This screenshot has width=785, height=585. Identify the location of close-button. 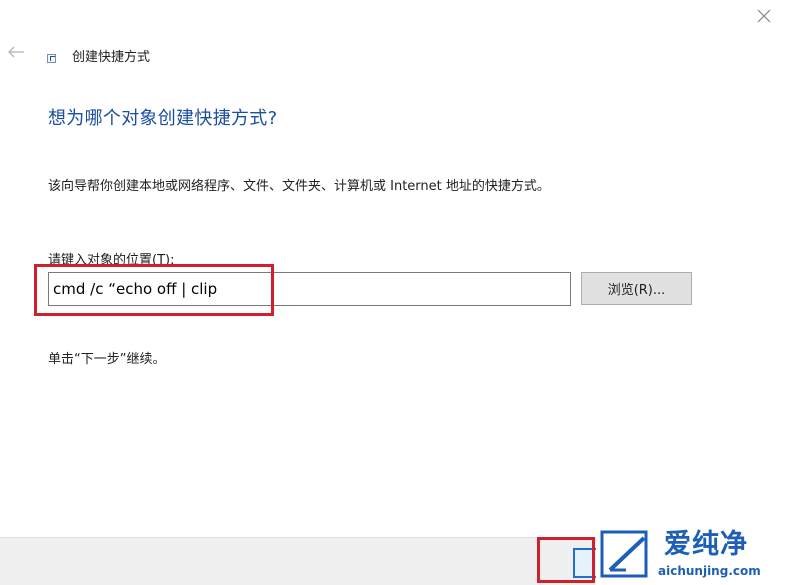
(764, 16).